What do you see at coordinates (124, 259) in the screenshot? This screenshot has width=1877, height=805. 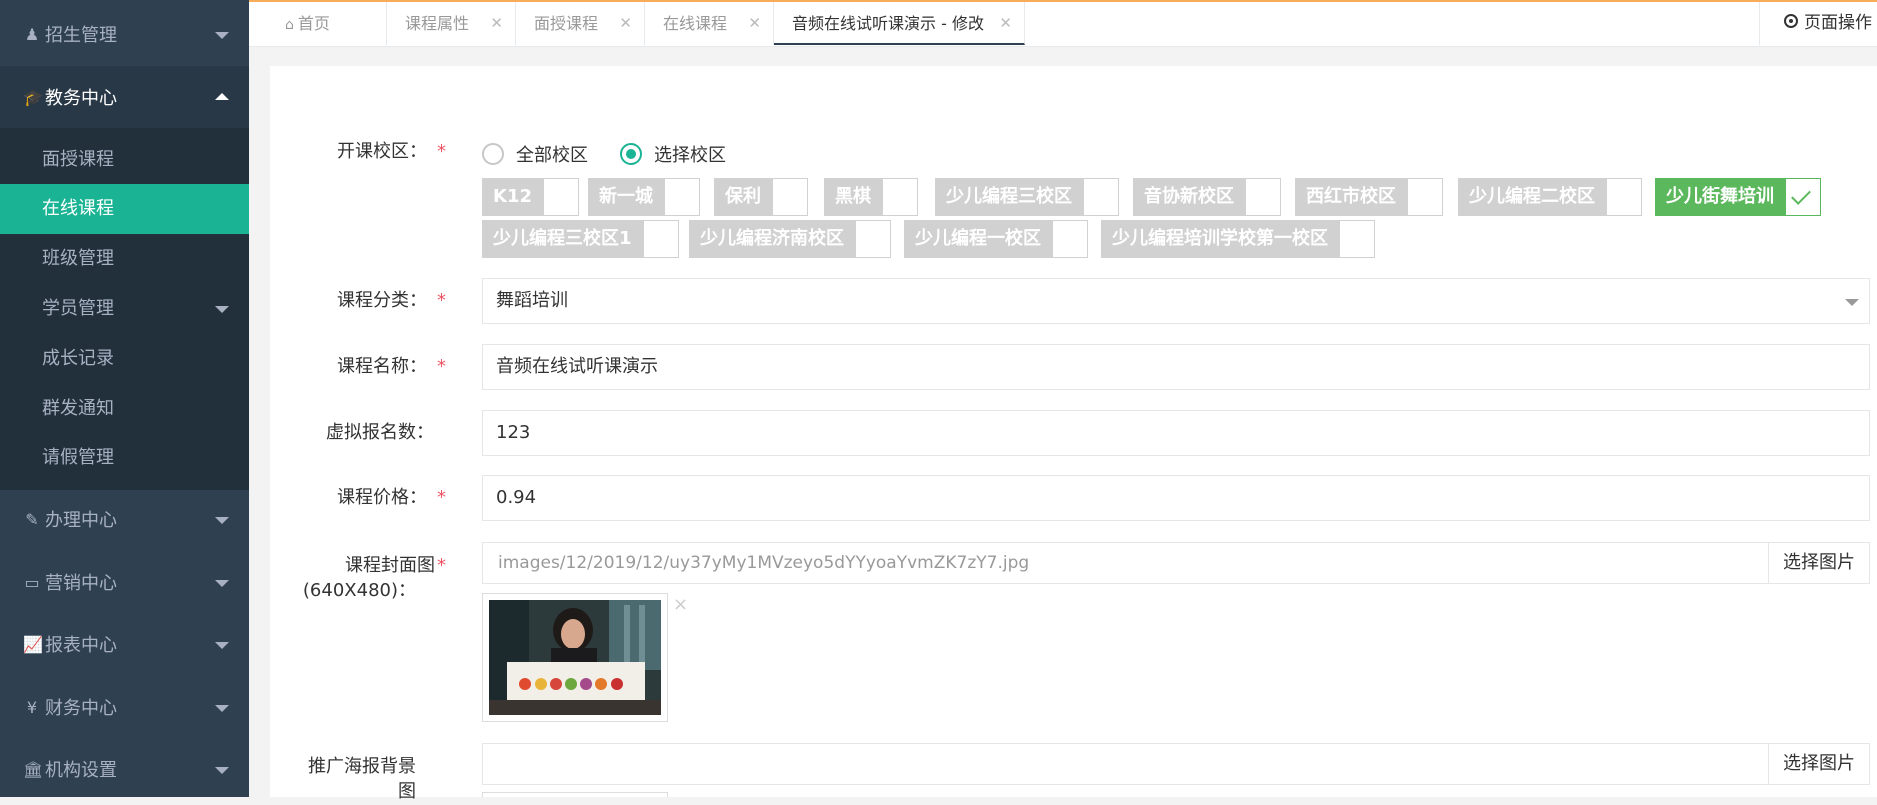 I see `sidebar-item-banji: 班级管理` at bounding box center [124, 259].